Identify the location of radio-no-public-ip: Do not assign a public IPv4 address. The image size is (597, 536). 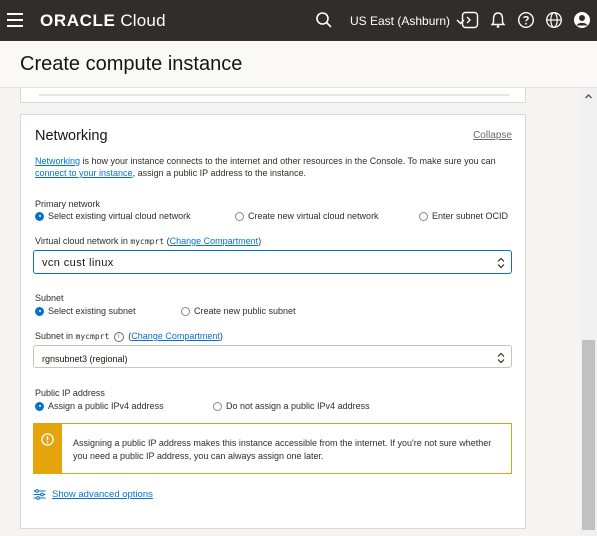
(291, 406).